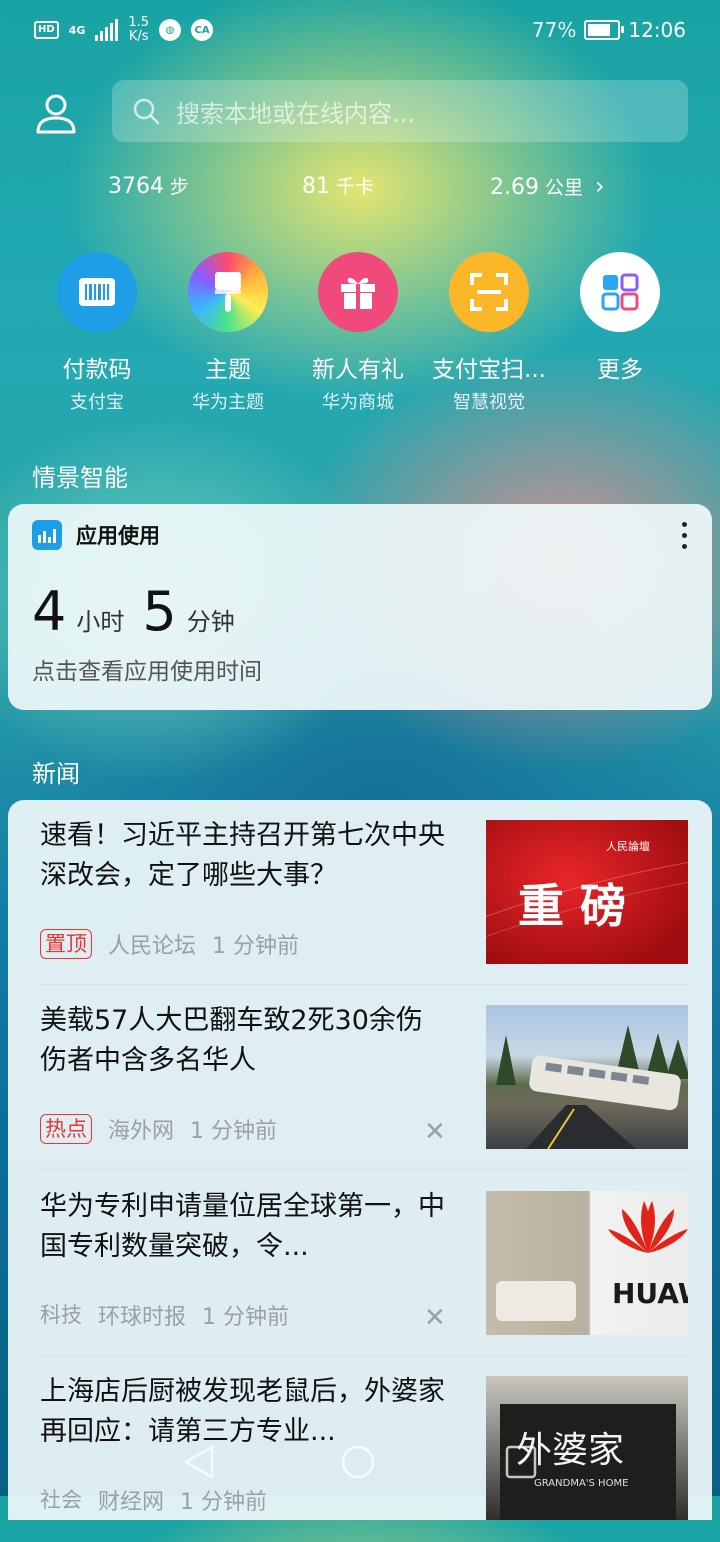  What do you see at coordinates (358, 402) in the screenshot?
I see `app-sublabel: 华为商城` at bounding box center [358, 402].